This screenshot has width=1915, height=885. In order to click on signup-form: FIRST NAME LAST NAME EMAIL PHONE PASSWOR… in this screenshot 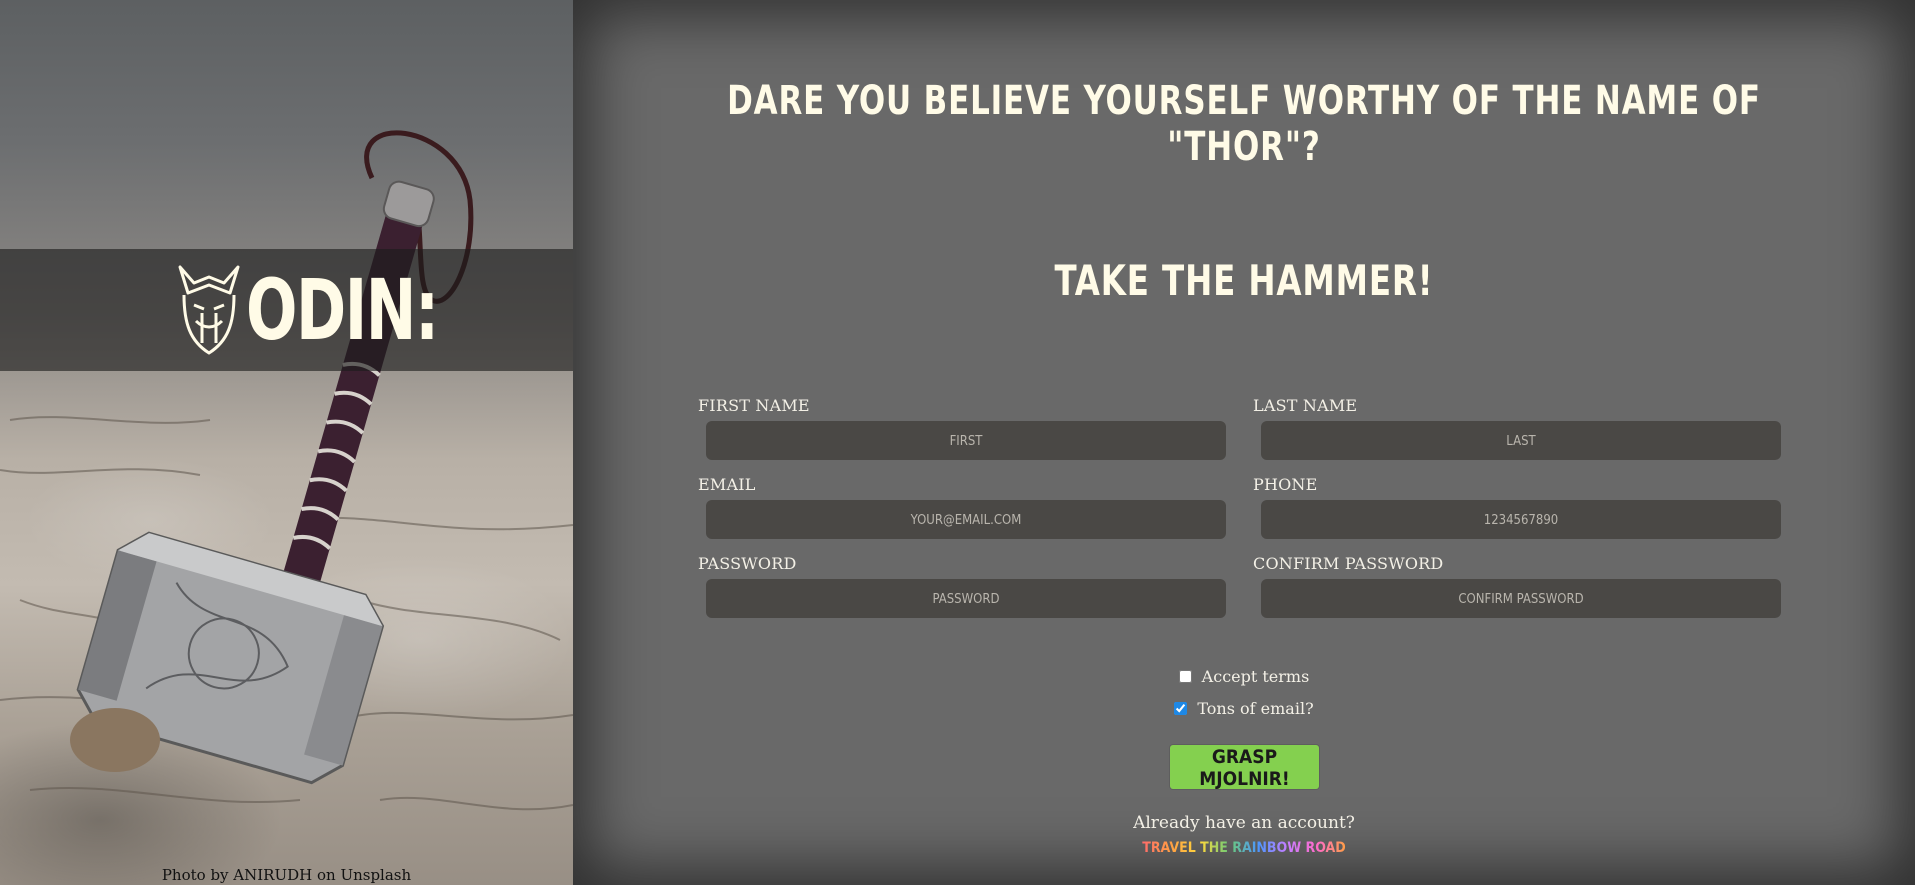, I will do `click(1248, 507)`.